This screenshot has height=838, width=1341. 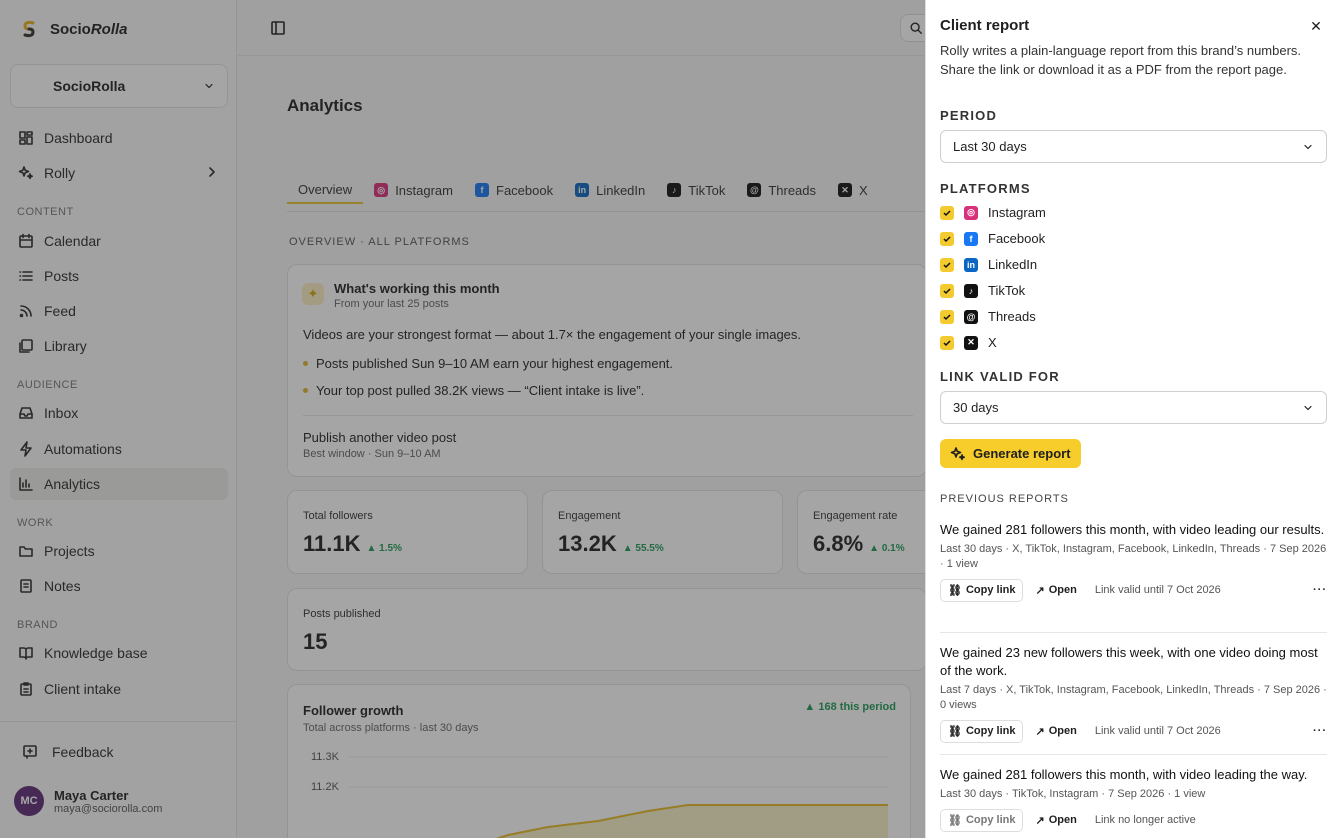 I want to click on platform-label: X, so click(x=992, y=342).